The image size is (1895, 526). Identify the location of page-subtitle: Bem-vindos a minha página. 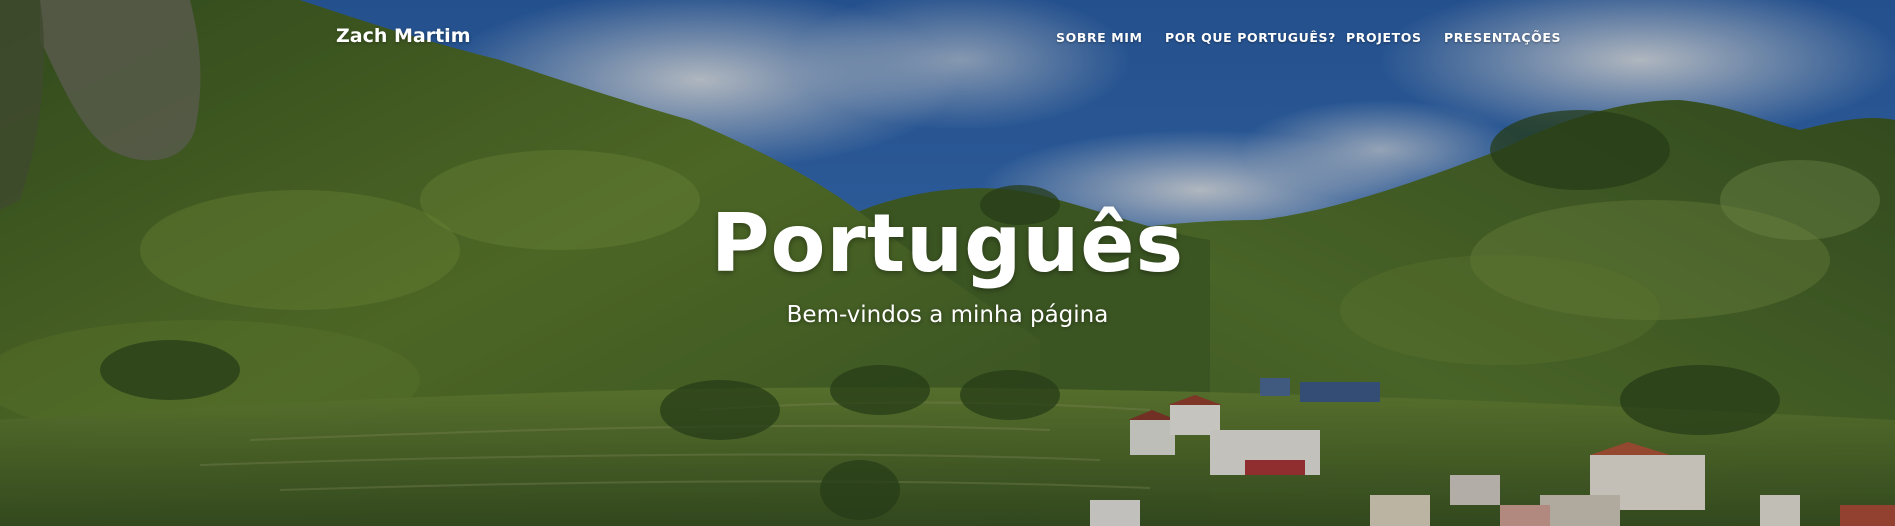
(947, 315).